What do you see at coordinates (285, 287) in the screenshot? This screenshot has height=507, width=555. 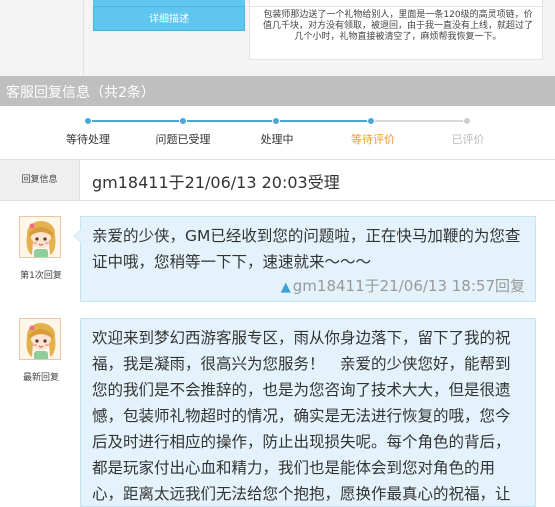 I see `up-arrow-icon: ▲` at bounding box center [285, 287].